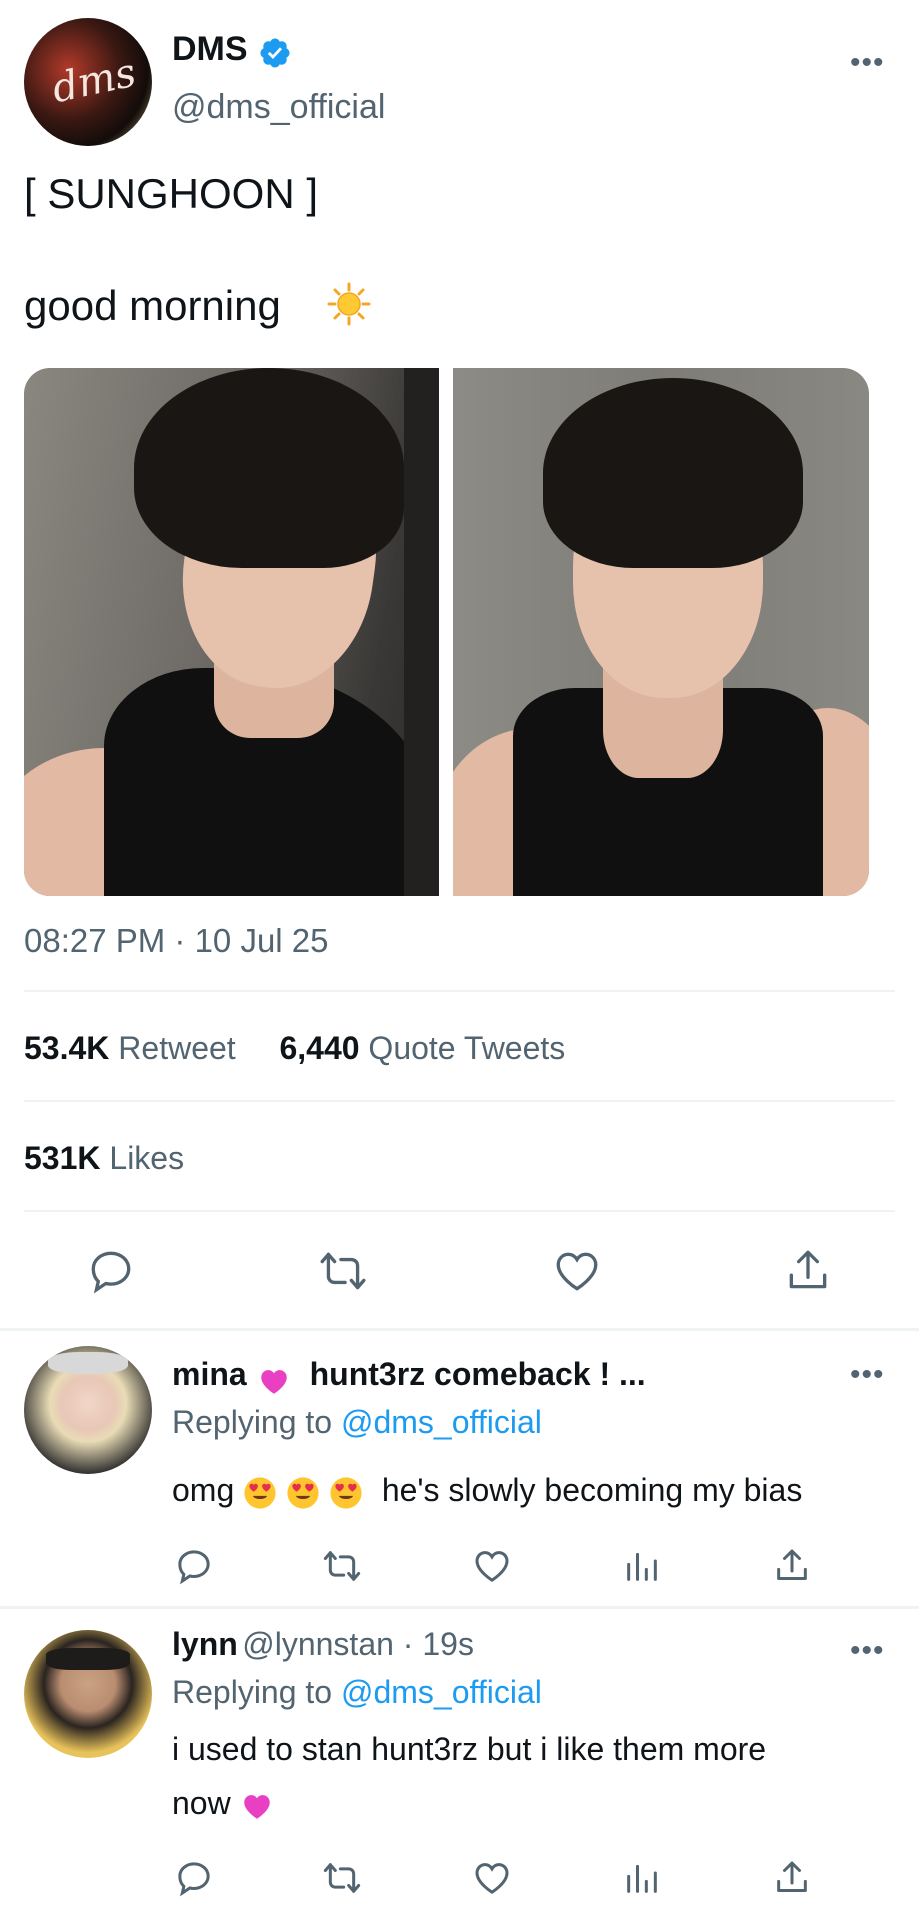 The width and height of the screenshot is (919, 1920). I want to click on retweet-quote-stats: 53.4K Retweet 6,440 Quote Tweets, so click(294, 1048).